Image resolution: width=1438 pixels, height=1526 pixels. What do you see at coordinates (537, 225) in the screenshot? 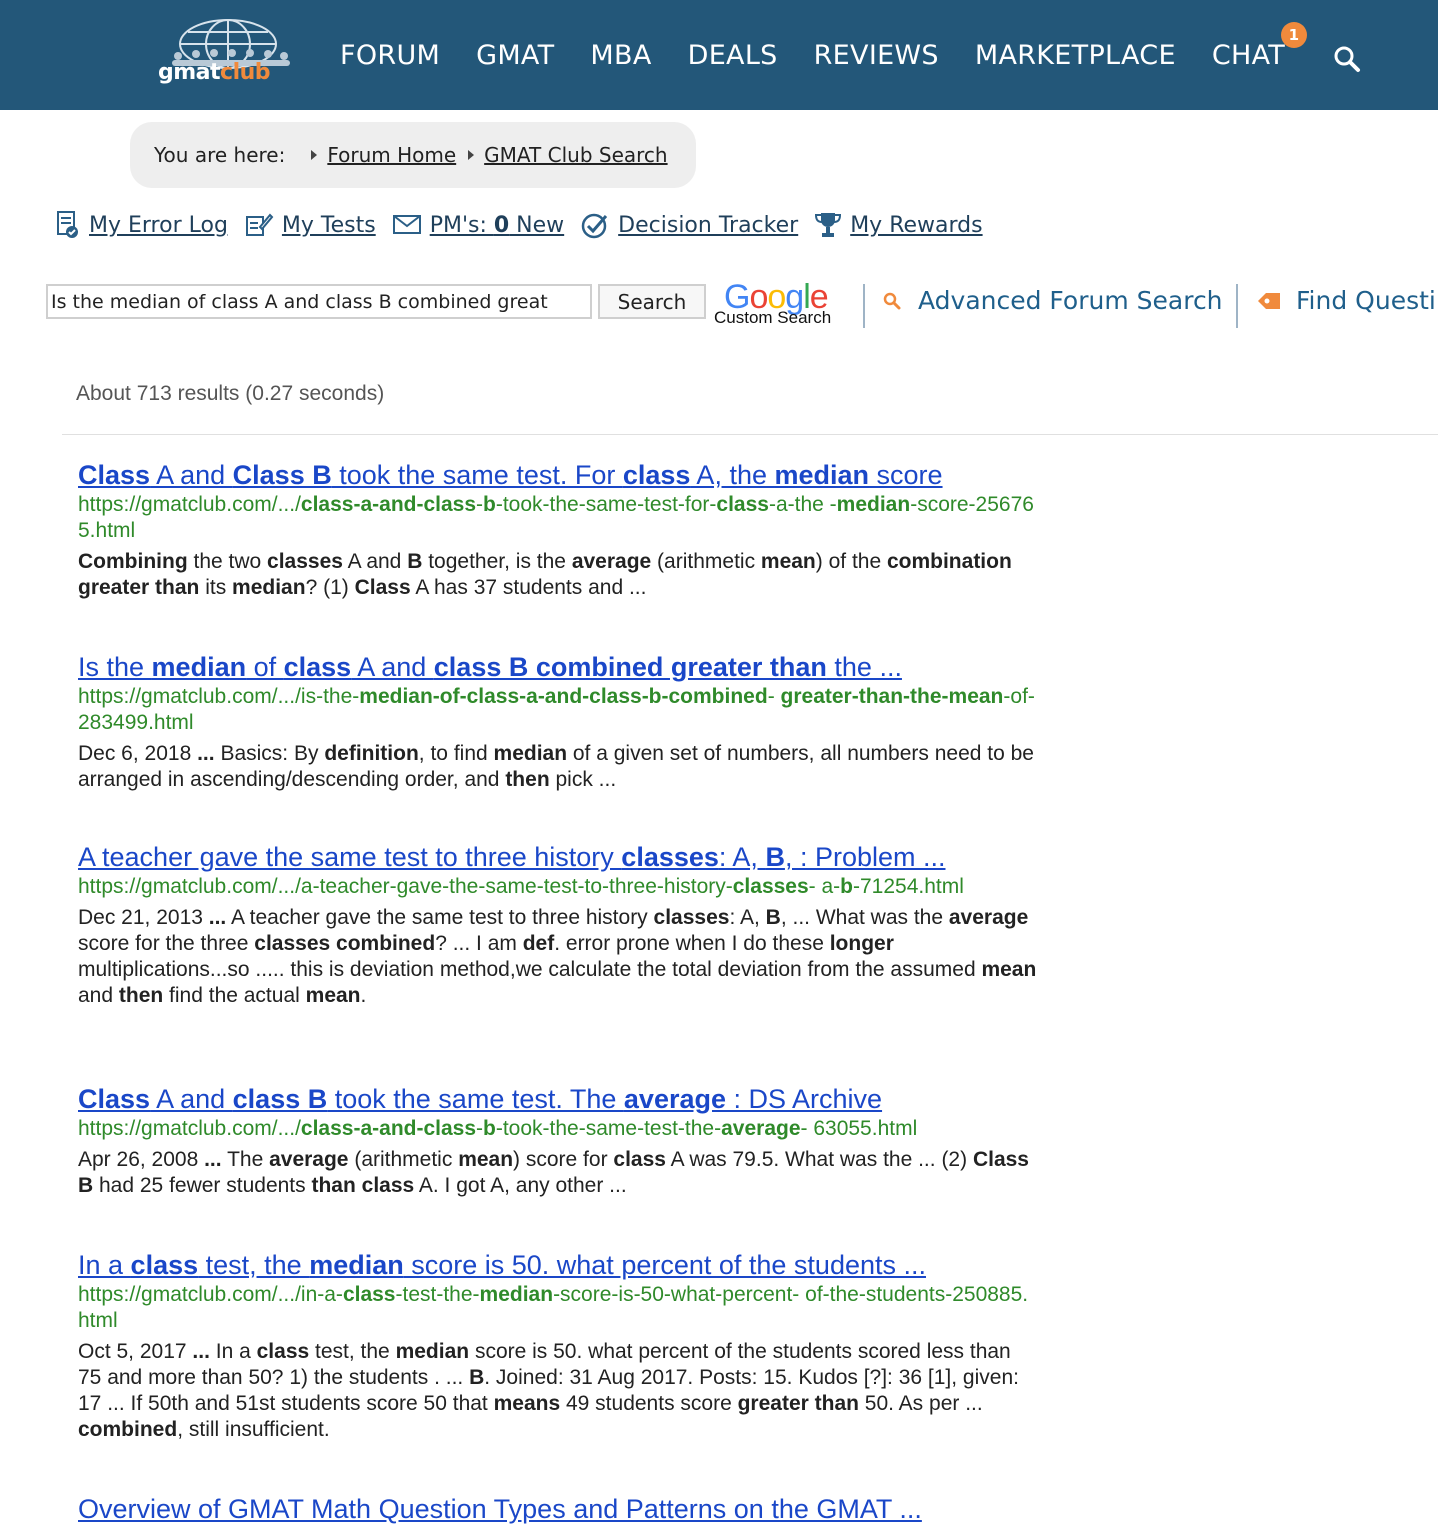
I see `pms-suffix: New` at bounding box center [537, 225].